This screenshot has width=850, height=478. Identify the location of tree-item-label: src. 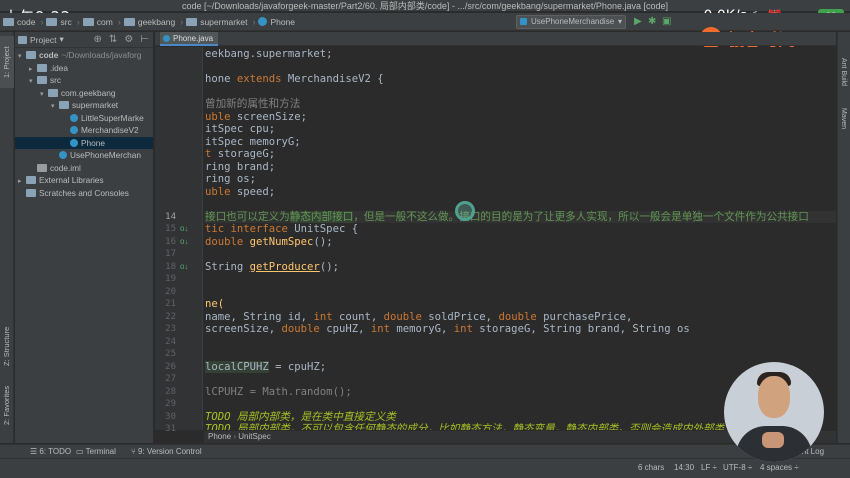
(56, 80).